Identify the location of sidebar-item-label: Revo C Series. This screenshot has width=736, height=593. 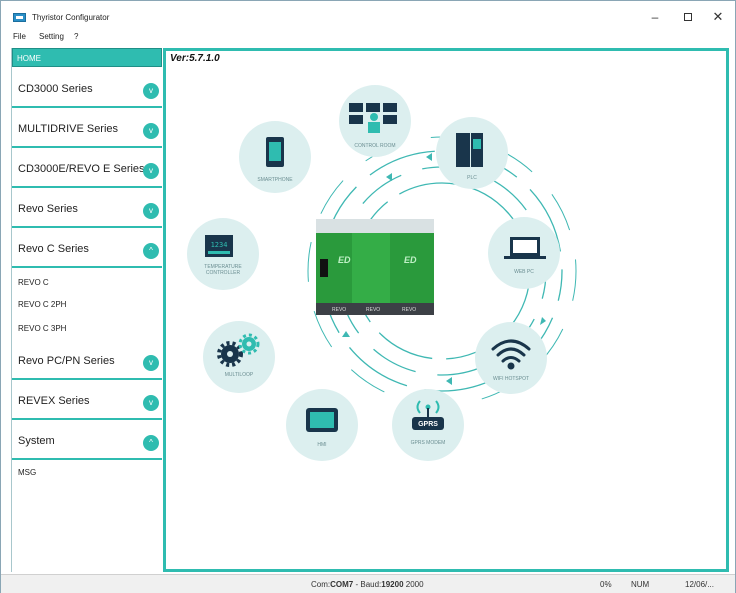
(53, 249).